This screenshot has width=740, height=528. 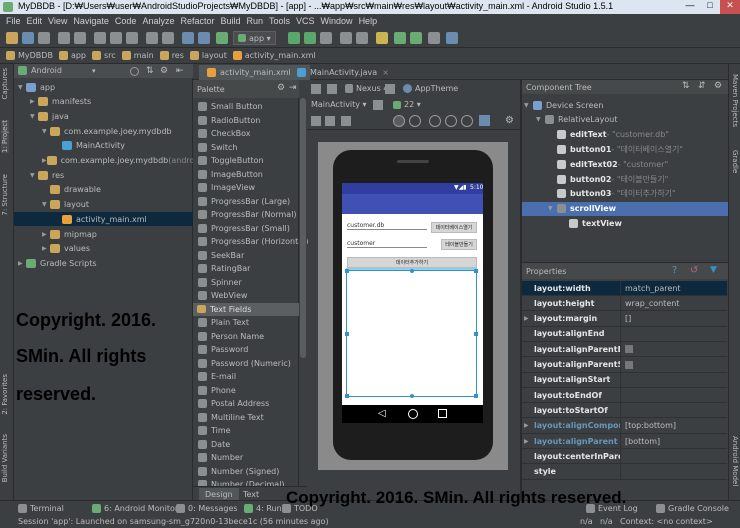 What do you see at coordinates (274, 55) in the screenshot?
I see `breadcrumb-item: activity_main.xml` at bounding box center [274, 55].